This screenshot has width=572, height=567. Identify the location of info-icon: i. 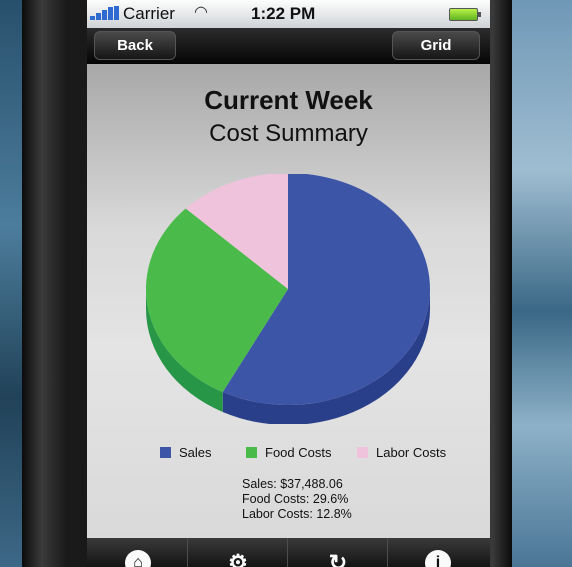
(438, 558).